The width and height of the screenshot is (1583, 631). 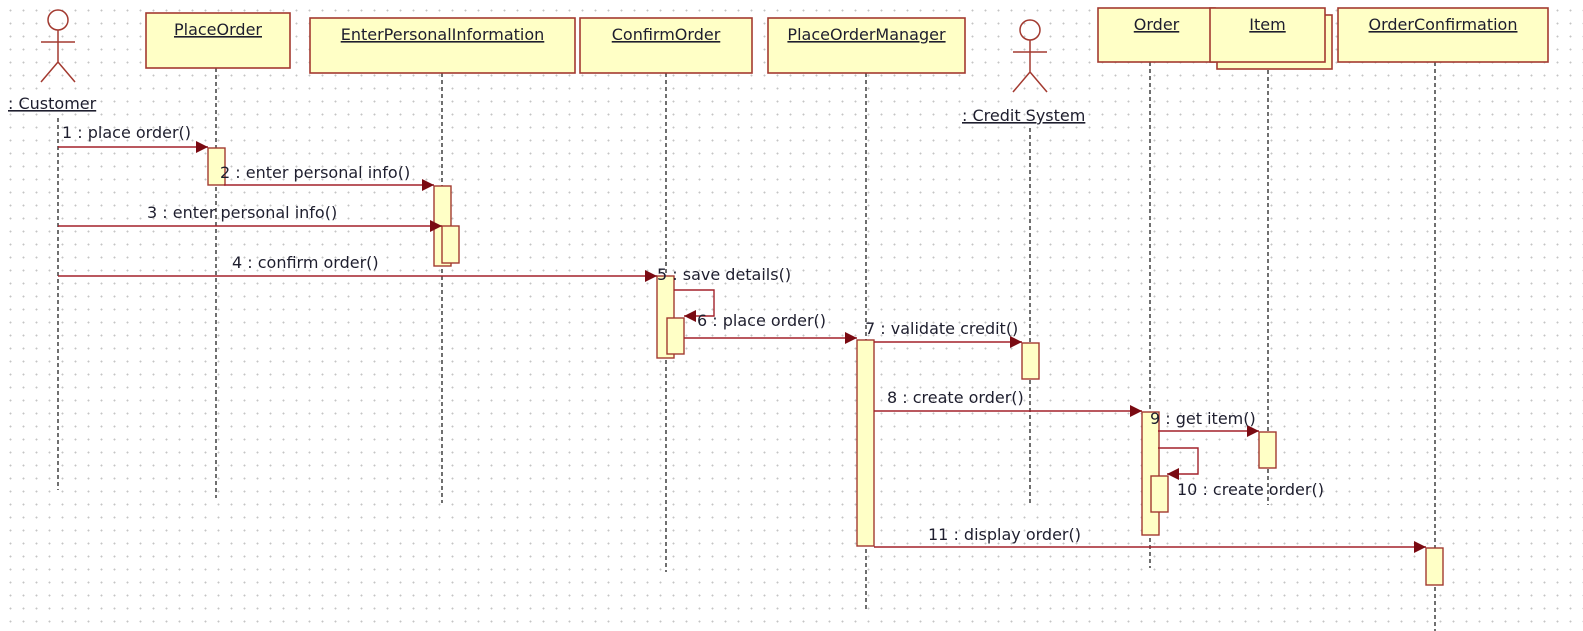 What do you see at coordinates (1004, 534) in the screenshot?
I see `message-label: 11 : display order()` at bounding box center [1004, 534].